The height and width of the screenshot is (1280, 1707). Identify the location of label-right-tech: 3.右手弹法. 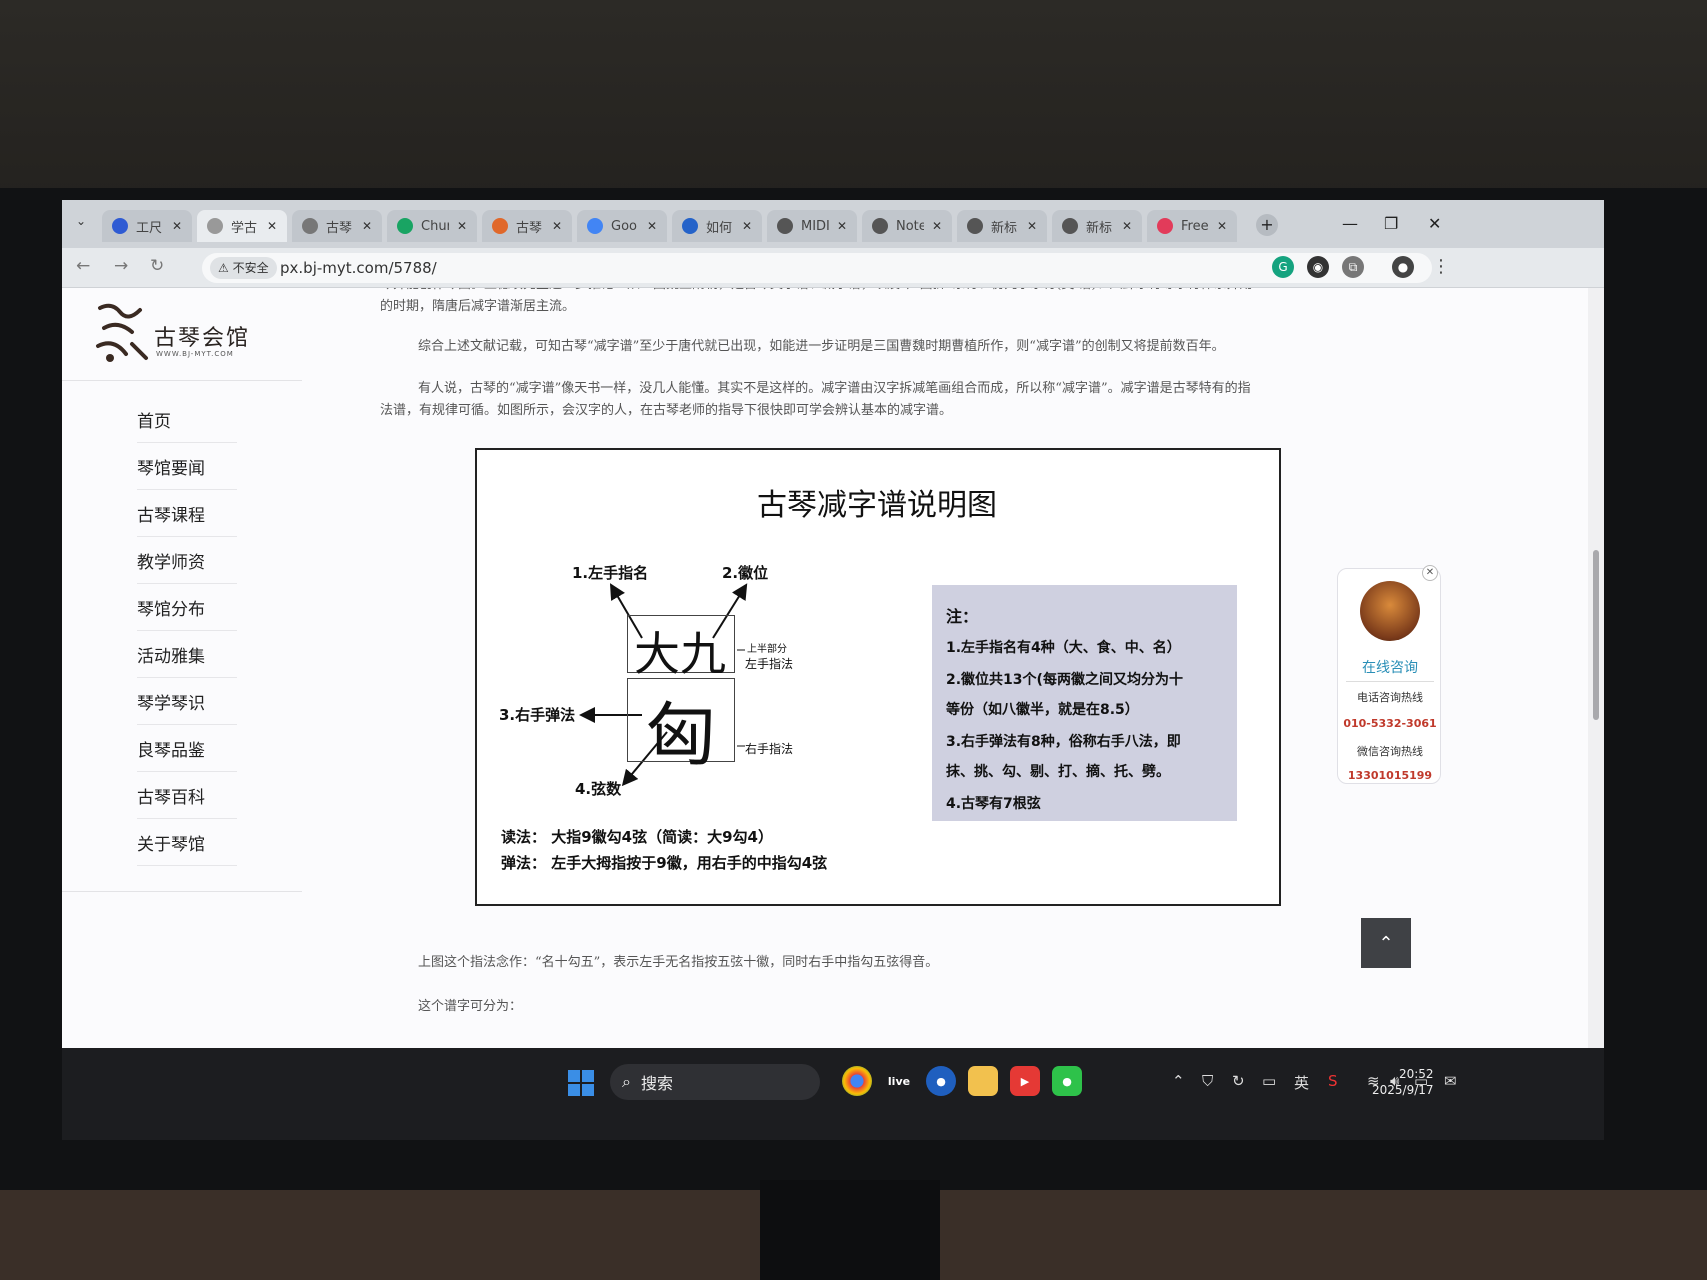
(537, 715).